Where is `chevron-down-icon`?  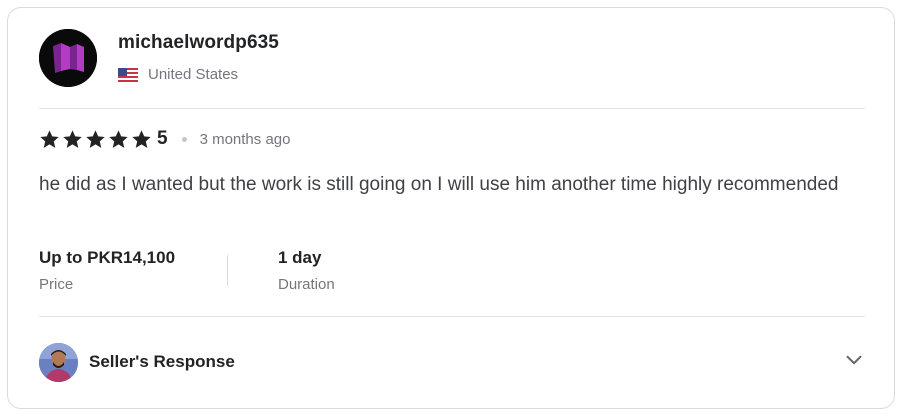 chevron-down-icon is located at coordinates (854, 360).